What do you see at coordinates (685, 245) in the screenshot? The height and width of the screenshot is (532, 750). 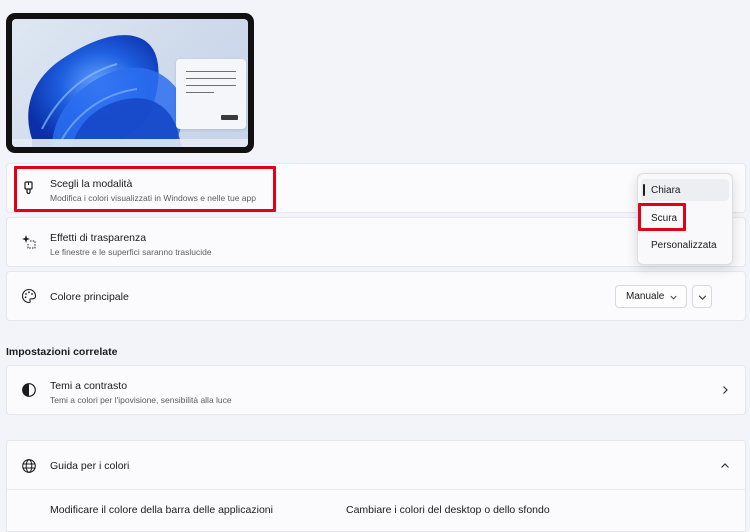 I see `mode-option-custom: Personalizzata` at bounding box center [685, 245].